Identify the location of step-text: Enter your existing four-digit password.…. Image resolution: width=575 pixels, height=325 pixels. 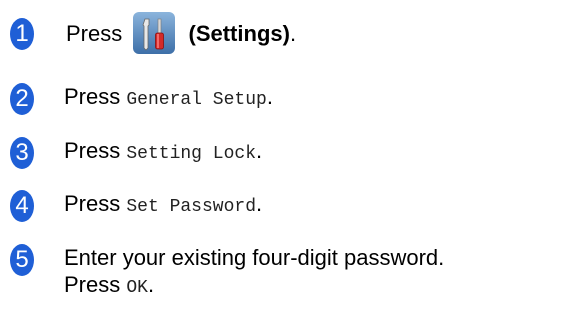
(254, 273).